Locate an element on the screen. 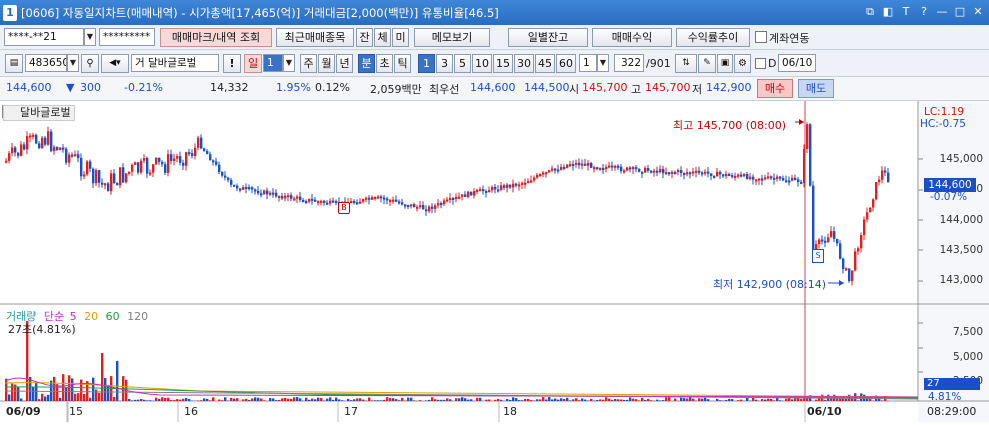  sell-marker: S is located at coordinates (818, 256).